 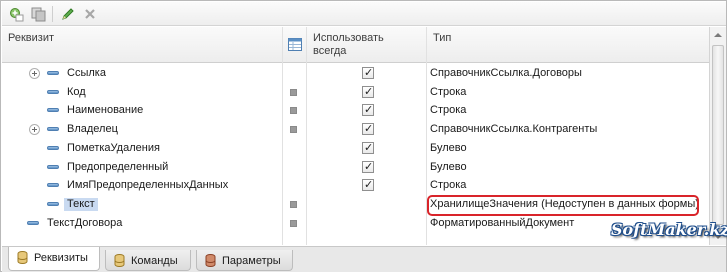 What do you see at coordinates (142, 204) in the screenshot?
I see `requisite-cell: Текст` at bounding box center [142, 204].